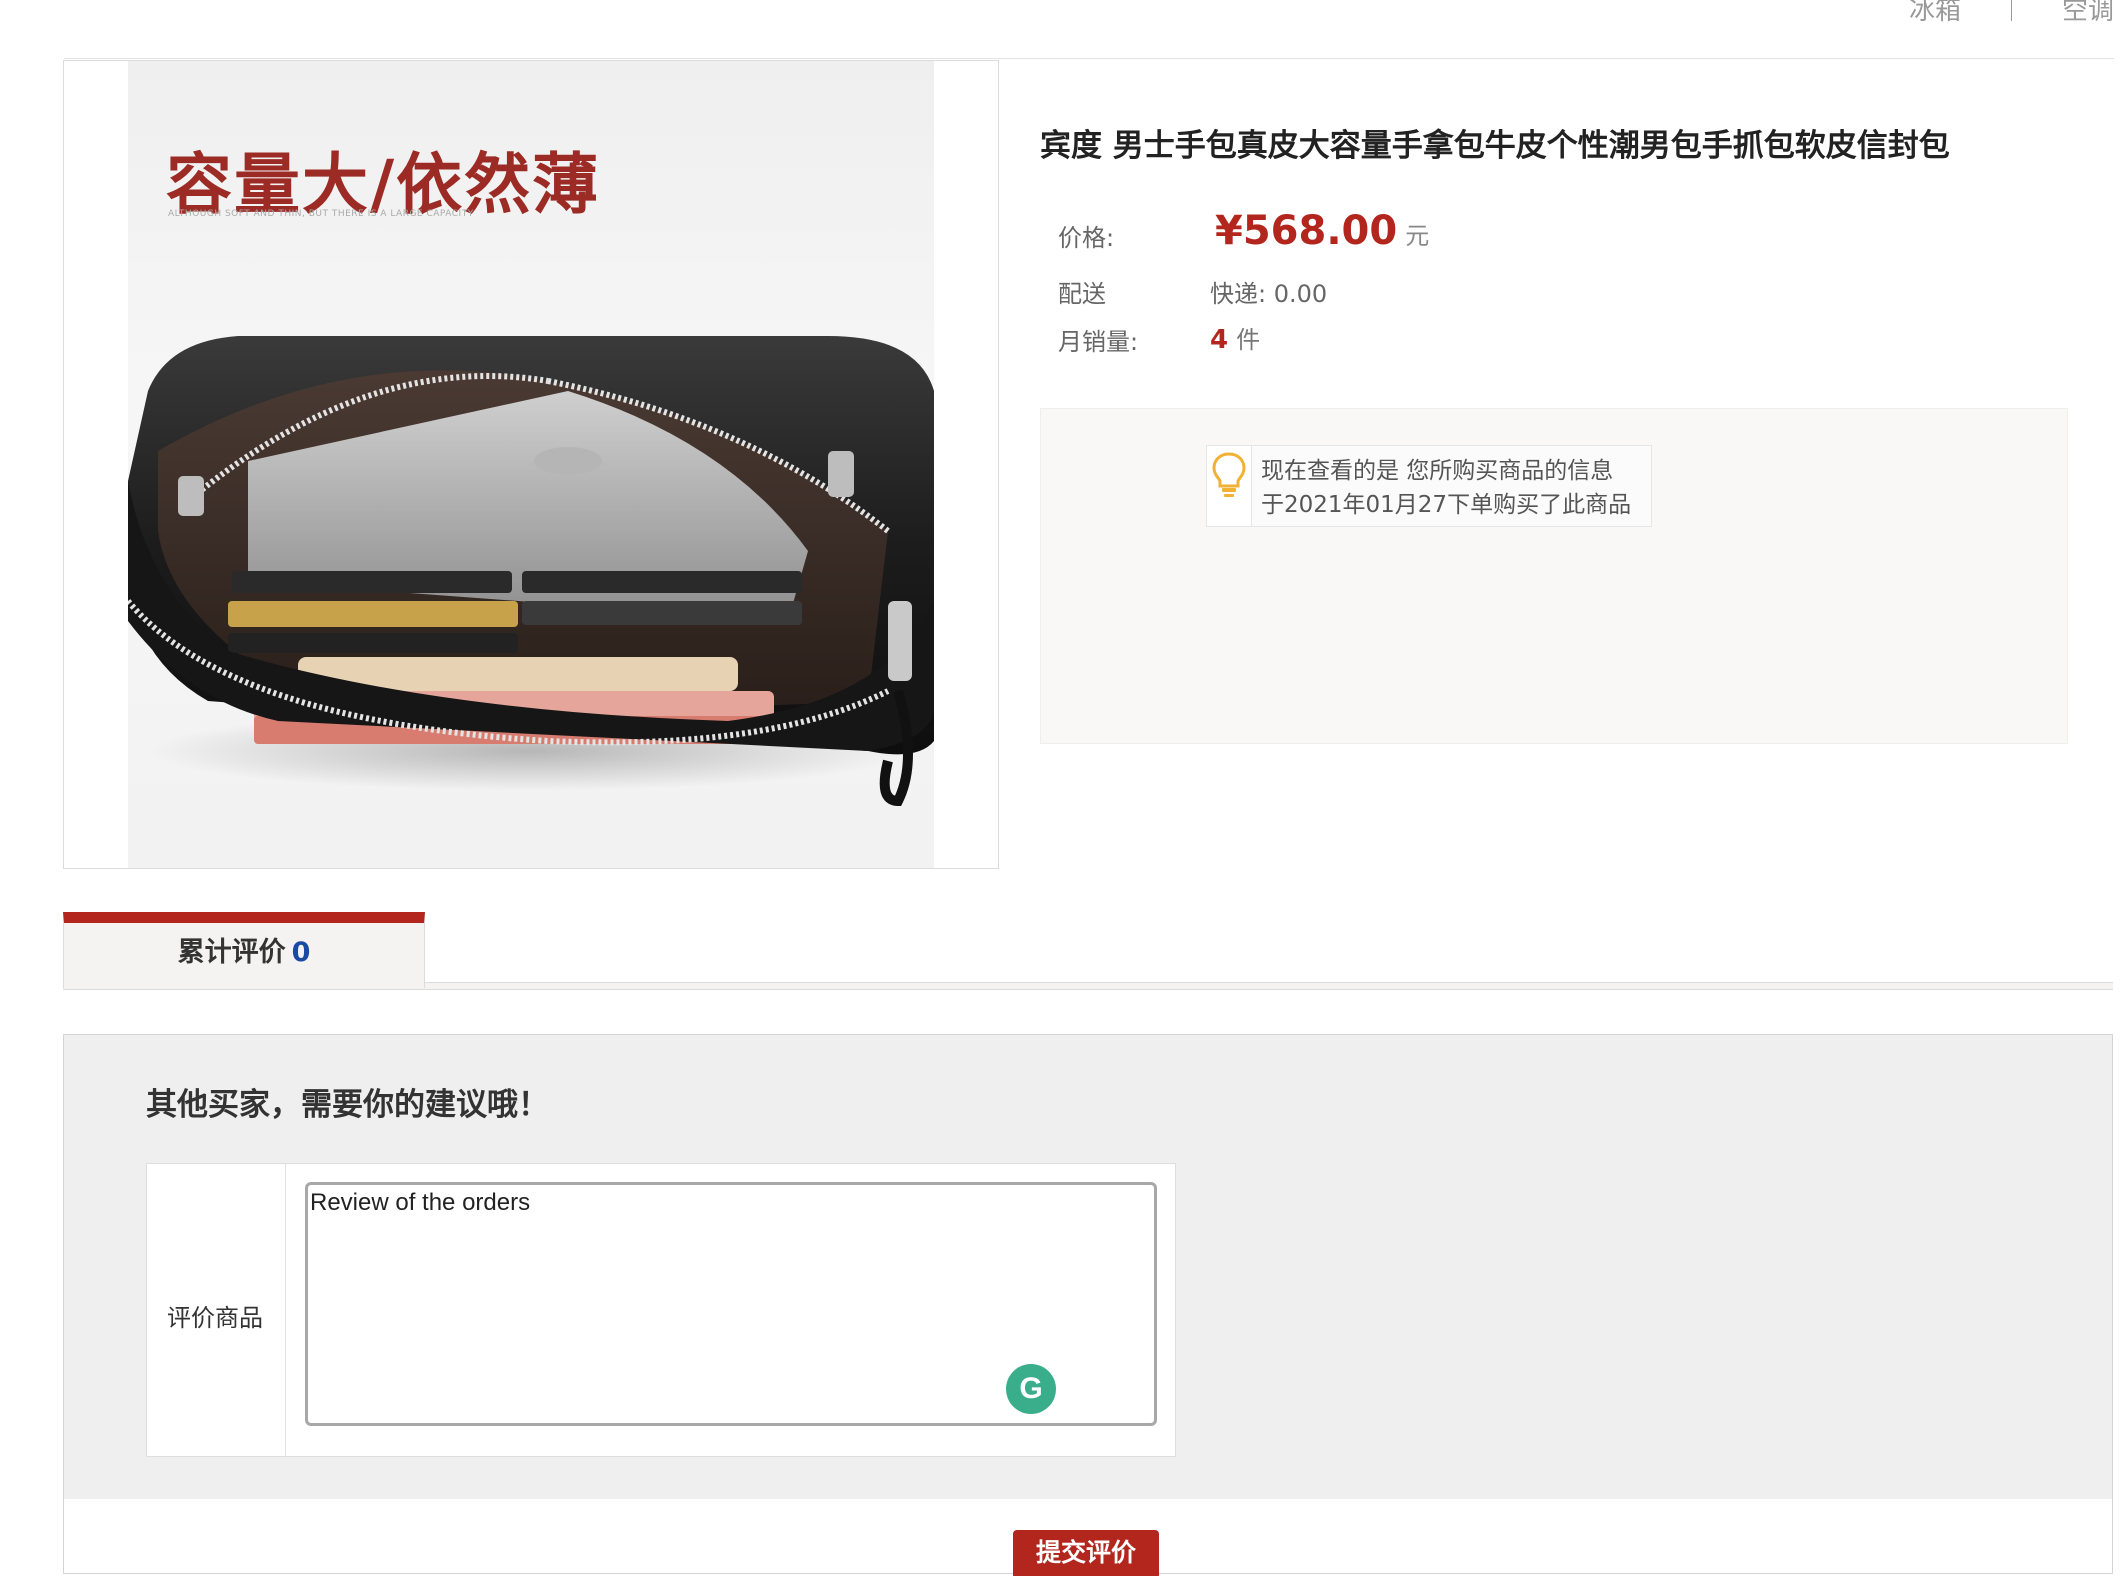  What do you see at coordinates (1437, 471) in the screenshot?
I see `notice-line-1: 现在查看的是 您所购买商品的信息` at bounding box center [1437, 471].